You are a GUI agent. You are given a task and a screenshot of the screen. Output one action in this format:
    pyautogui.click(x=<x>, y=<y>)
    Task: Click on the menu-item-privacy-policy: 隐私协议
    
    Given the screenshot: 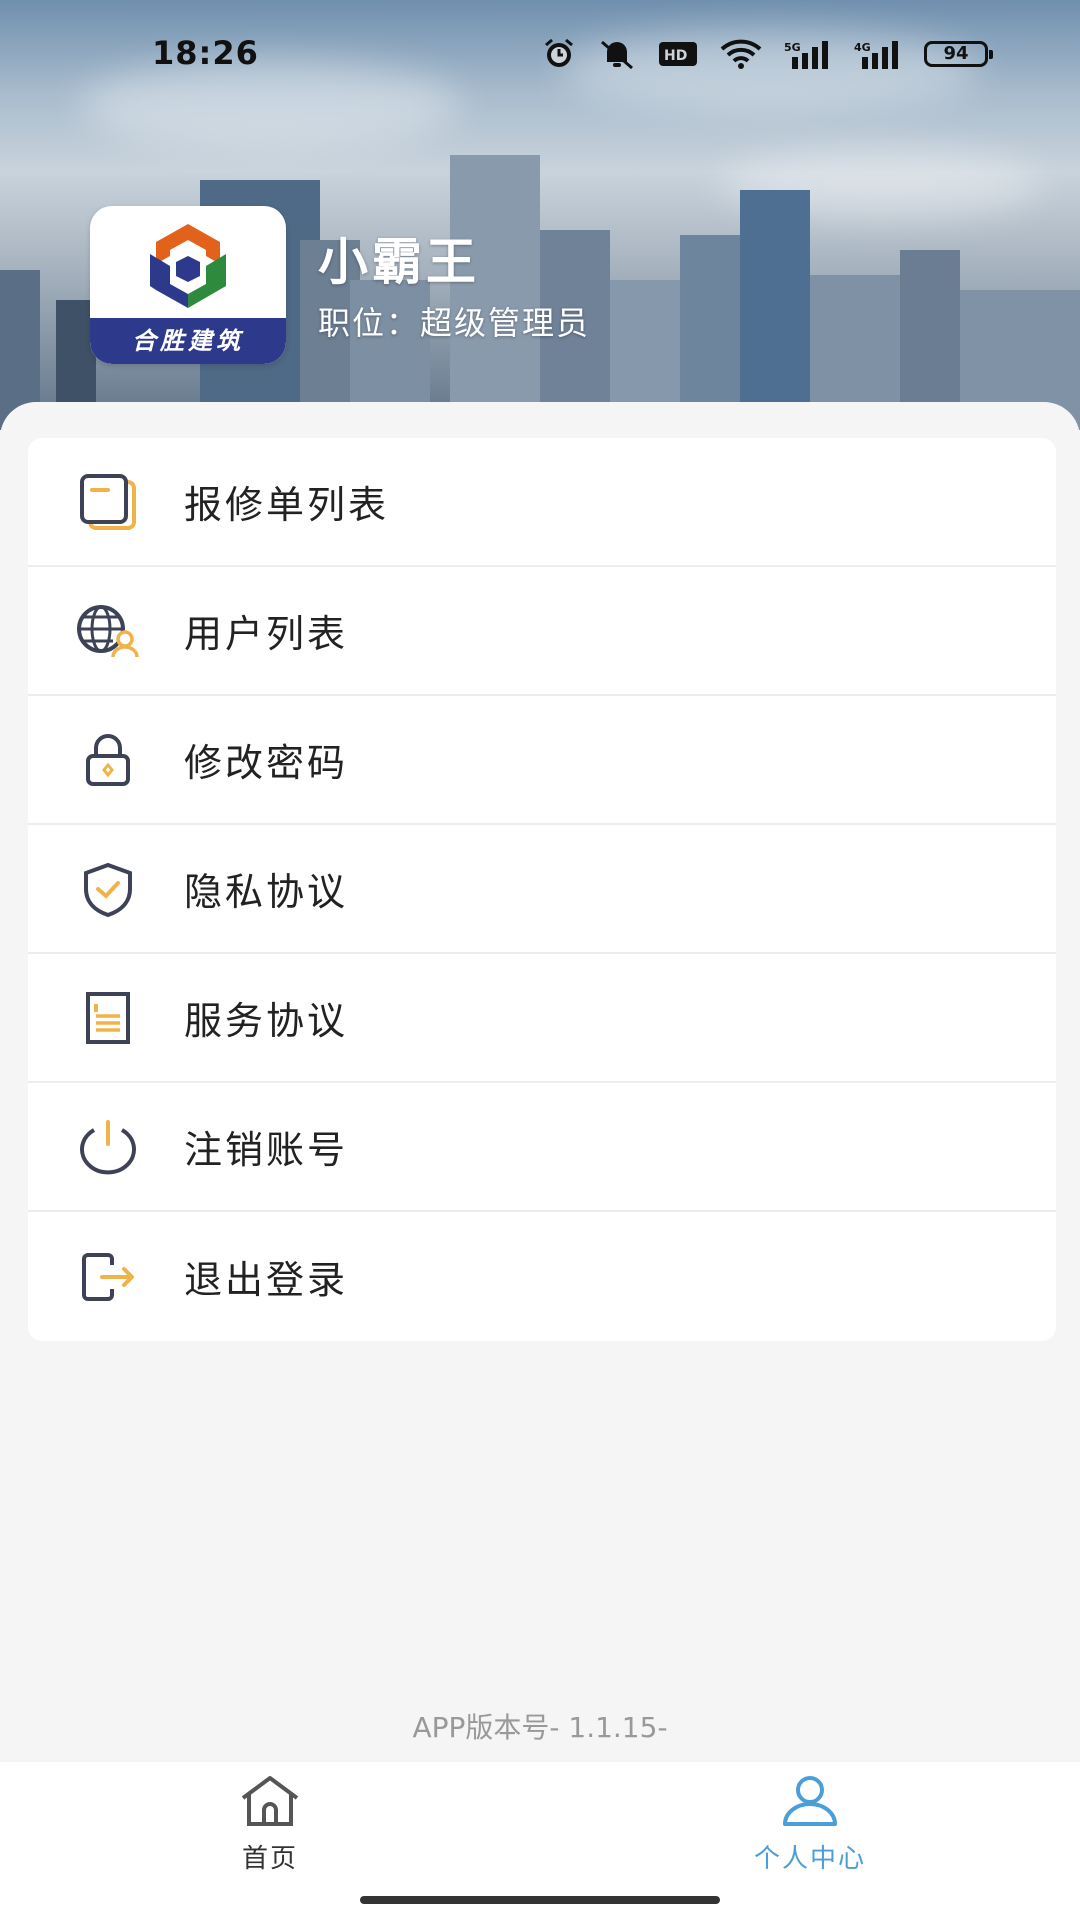 What is the action you would take?
    pyautogui.click(x=542, y=889)
    